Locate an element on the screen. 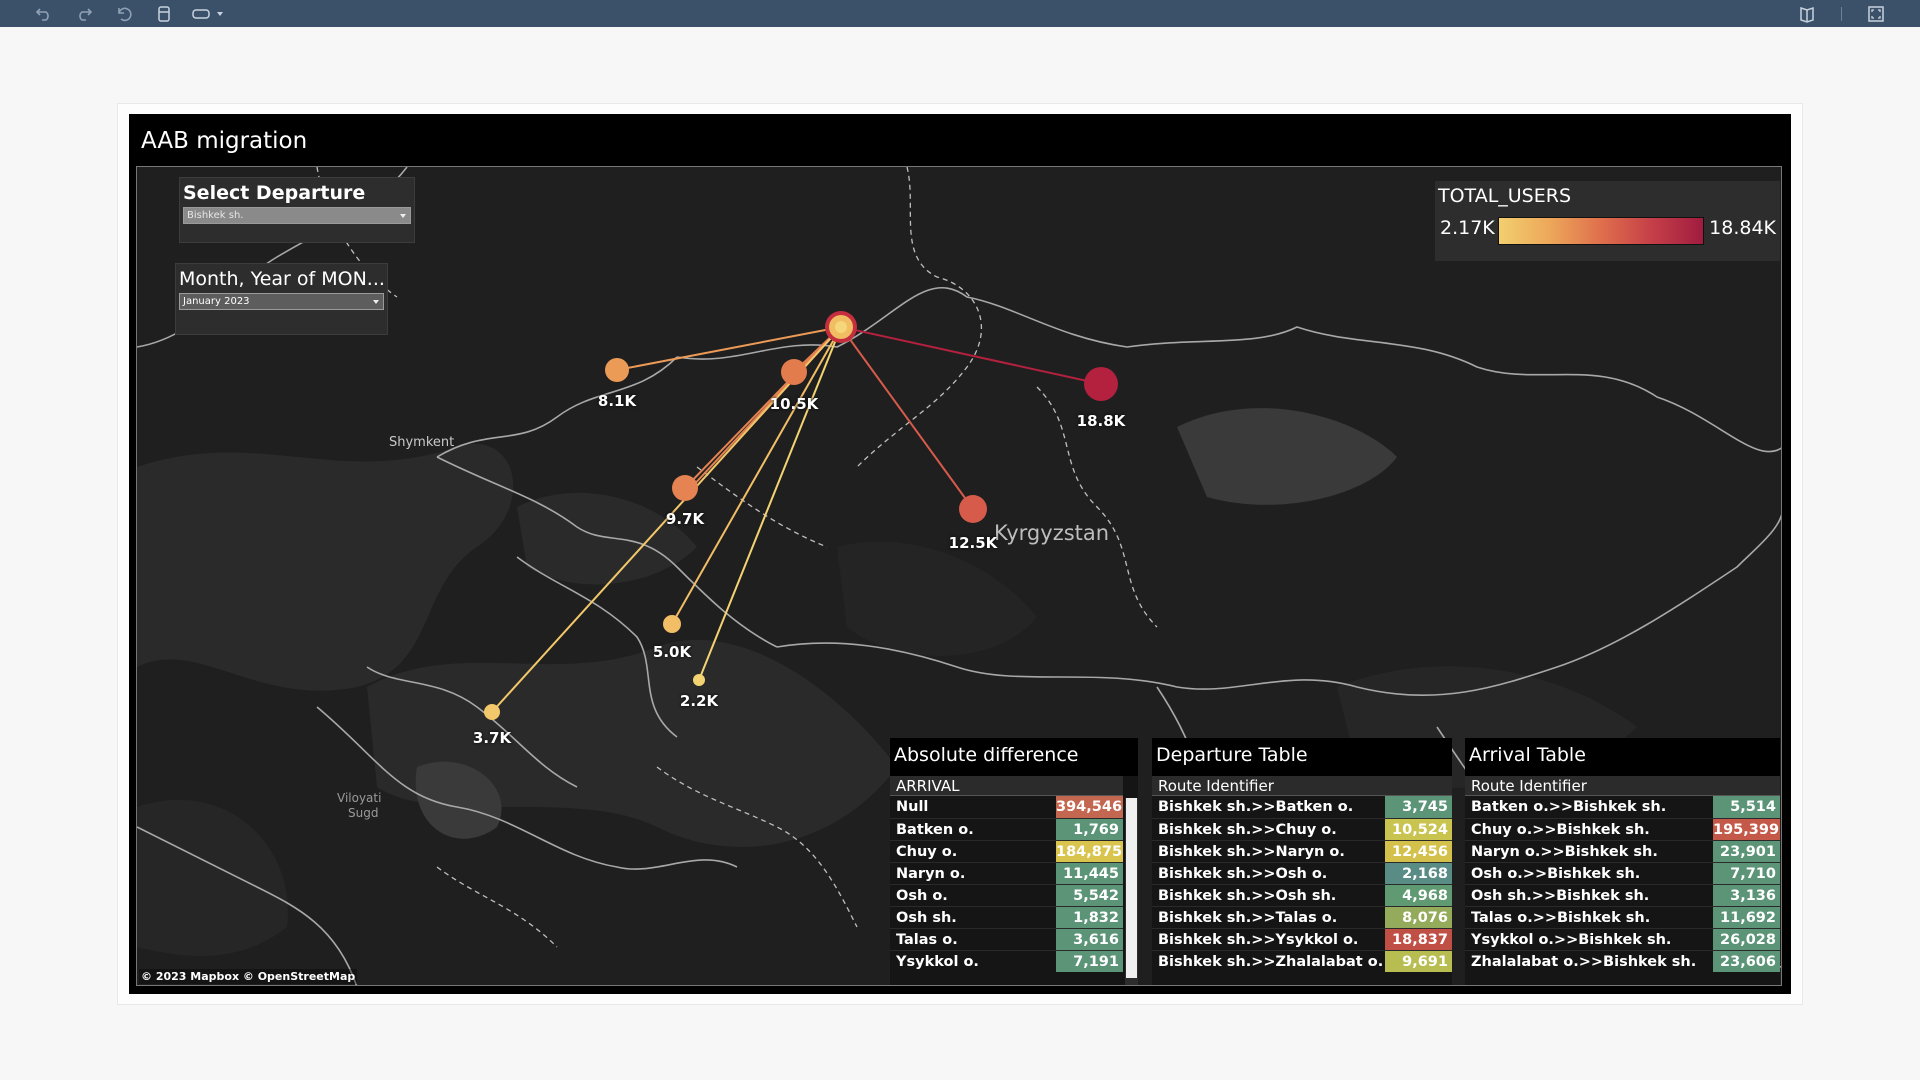 The width and height of the screenshot is (1920, 1080). row-label: Osh o. is located at coordinates (973, 895).